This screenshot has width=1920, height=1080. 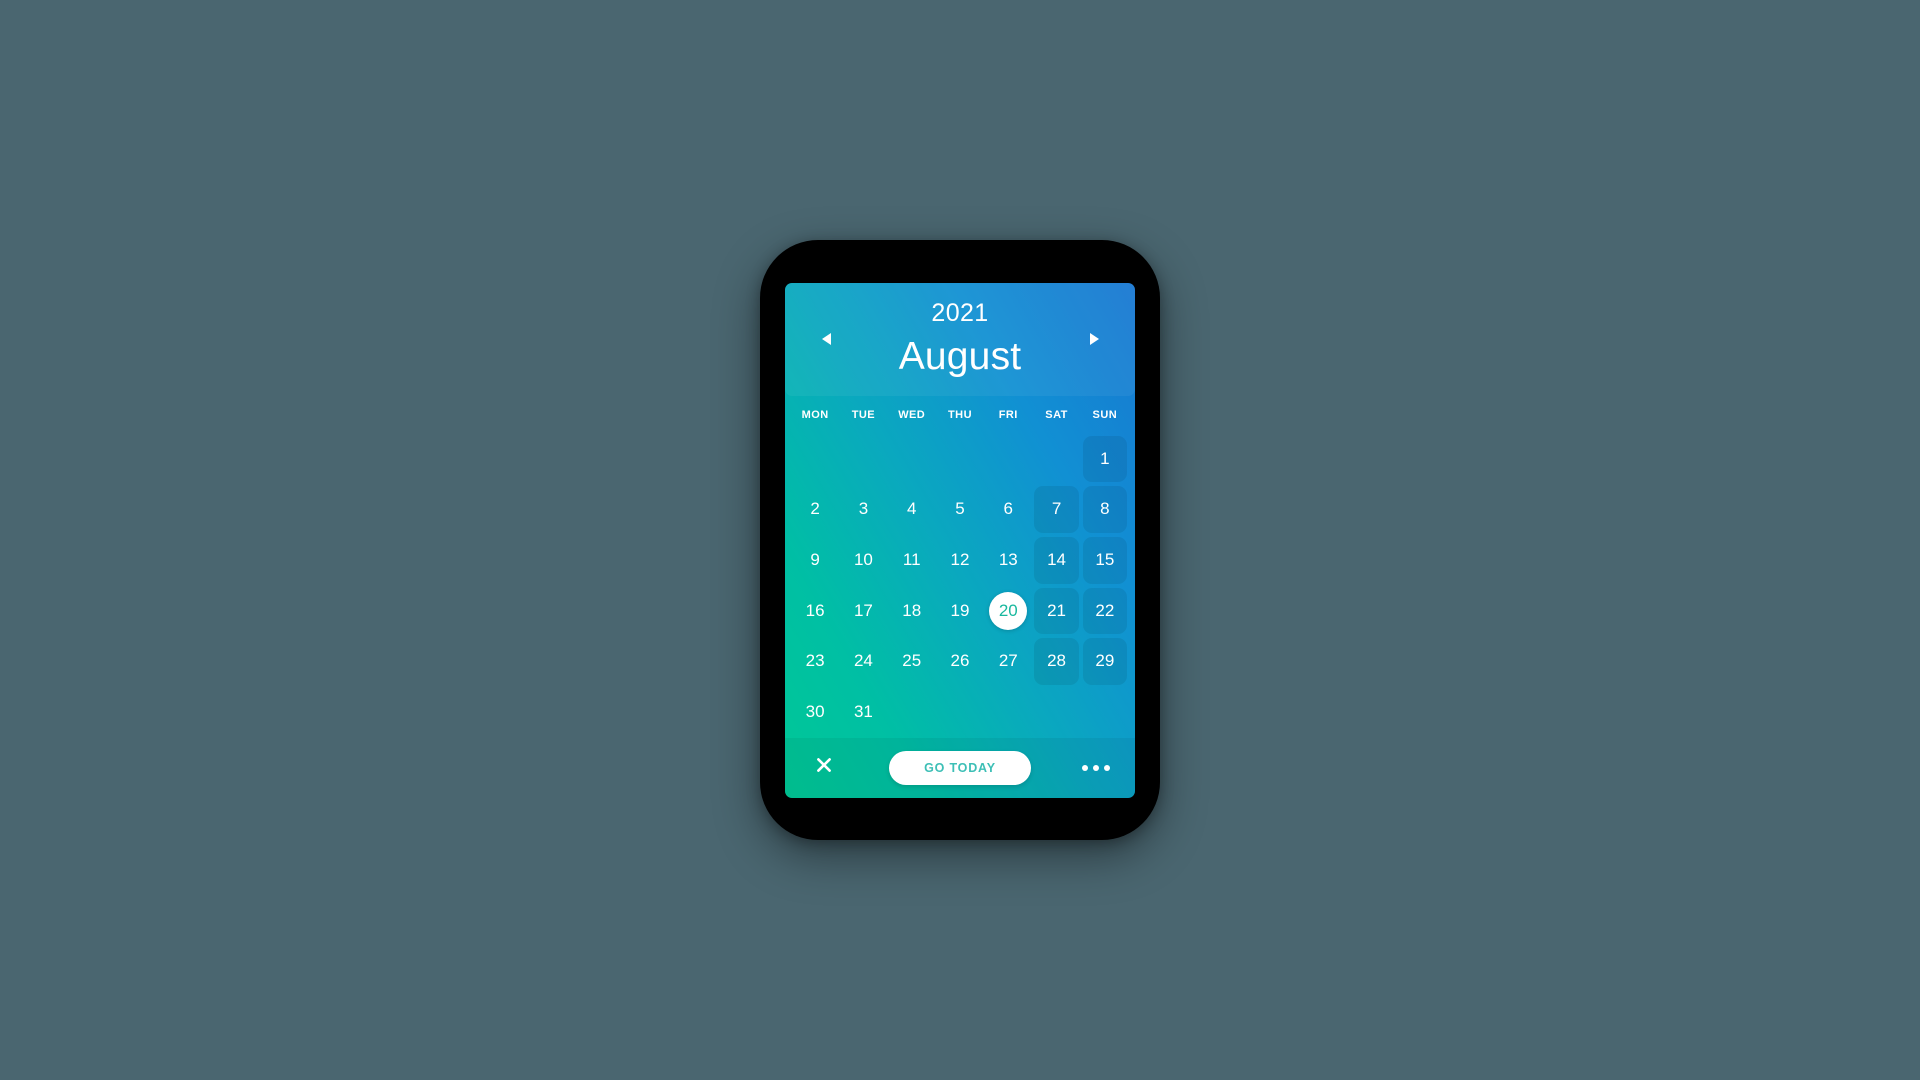 I want to click on day-number: 17, so click(x=863, y=610).